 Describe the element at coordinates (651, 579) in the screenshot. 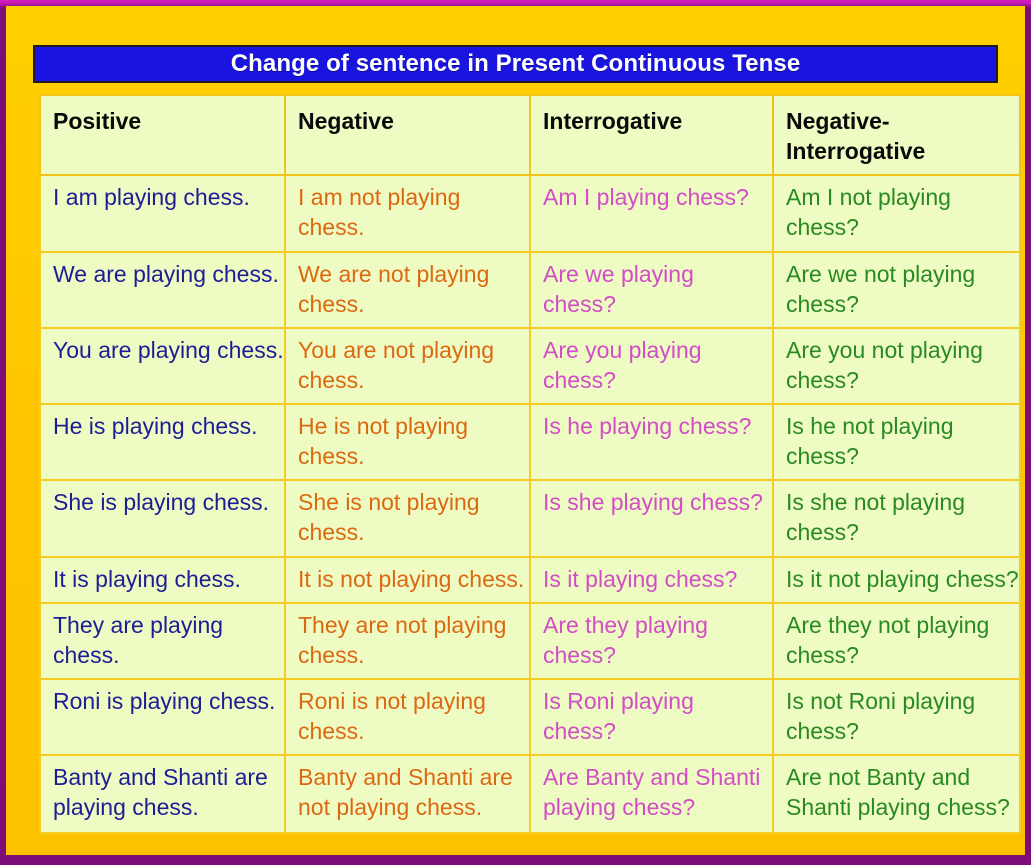

I see `cell-interrogative: Is it playing chess?` at that location.